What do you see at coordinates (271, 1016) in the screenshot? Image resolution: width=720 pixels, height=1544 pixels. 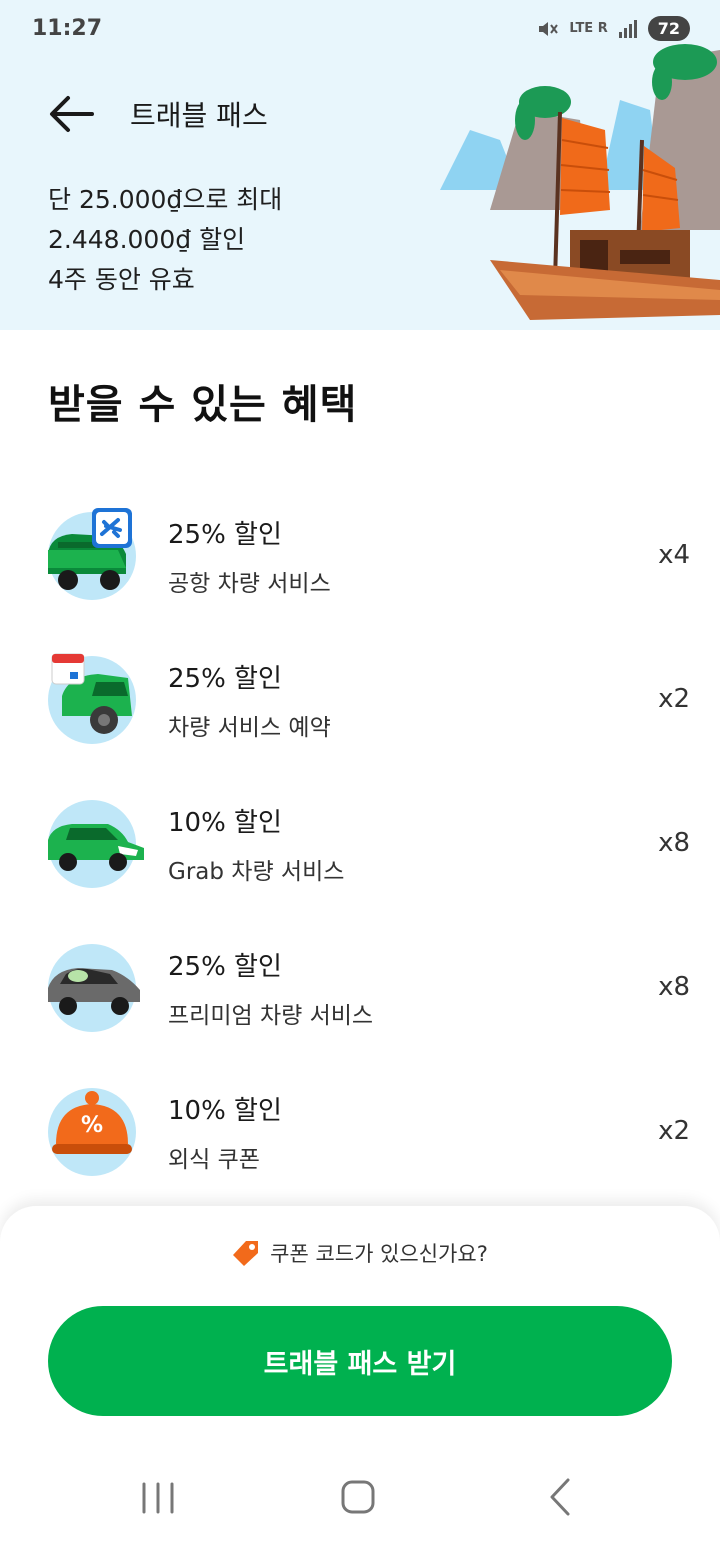 I see `benefit-service: 프리미엄 차량 서비스` at bounding box center [271, 1016].